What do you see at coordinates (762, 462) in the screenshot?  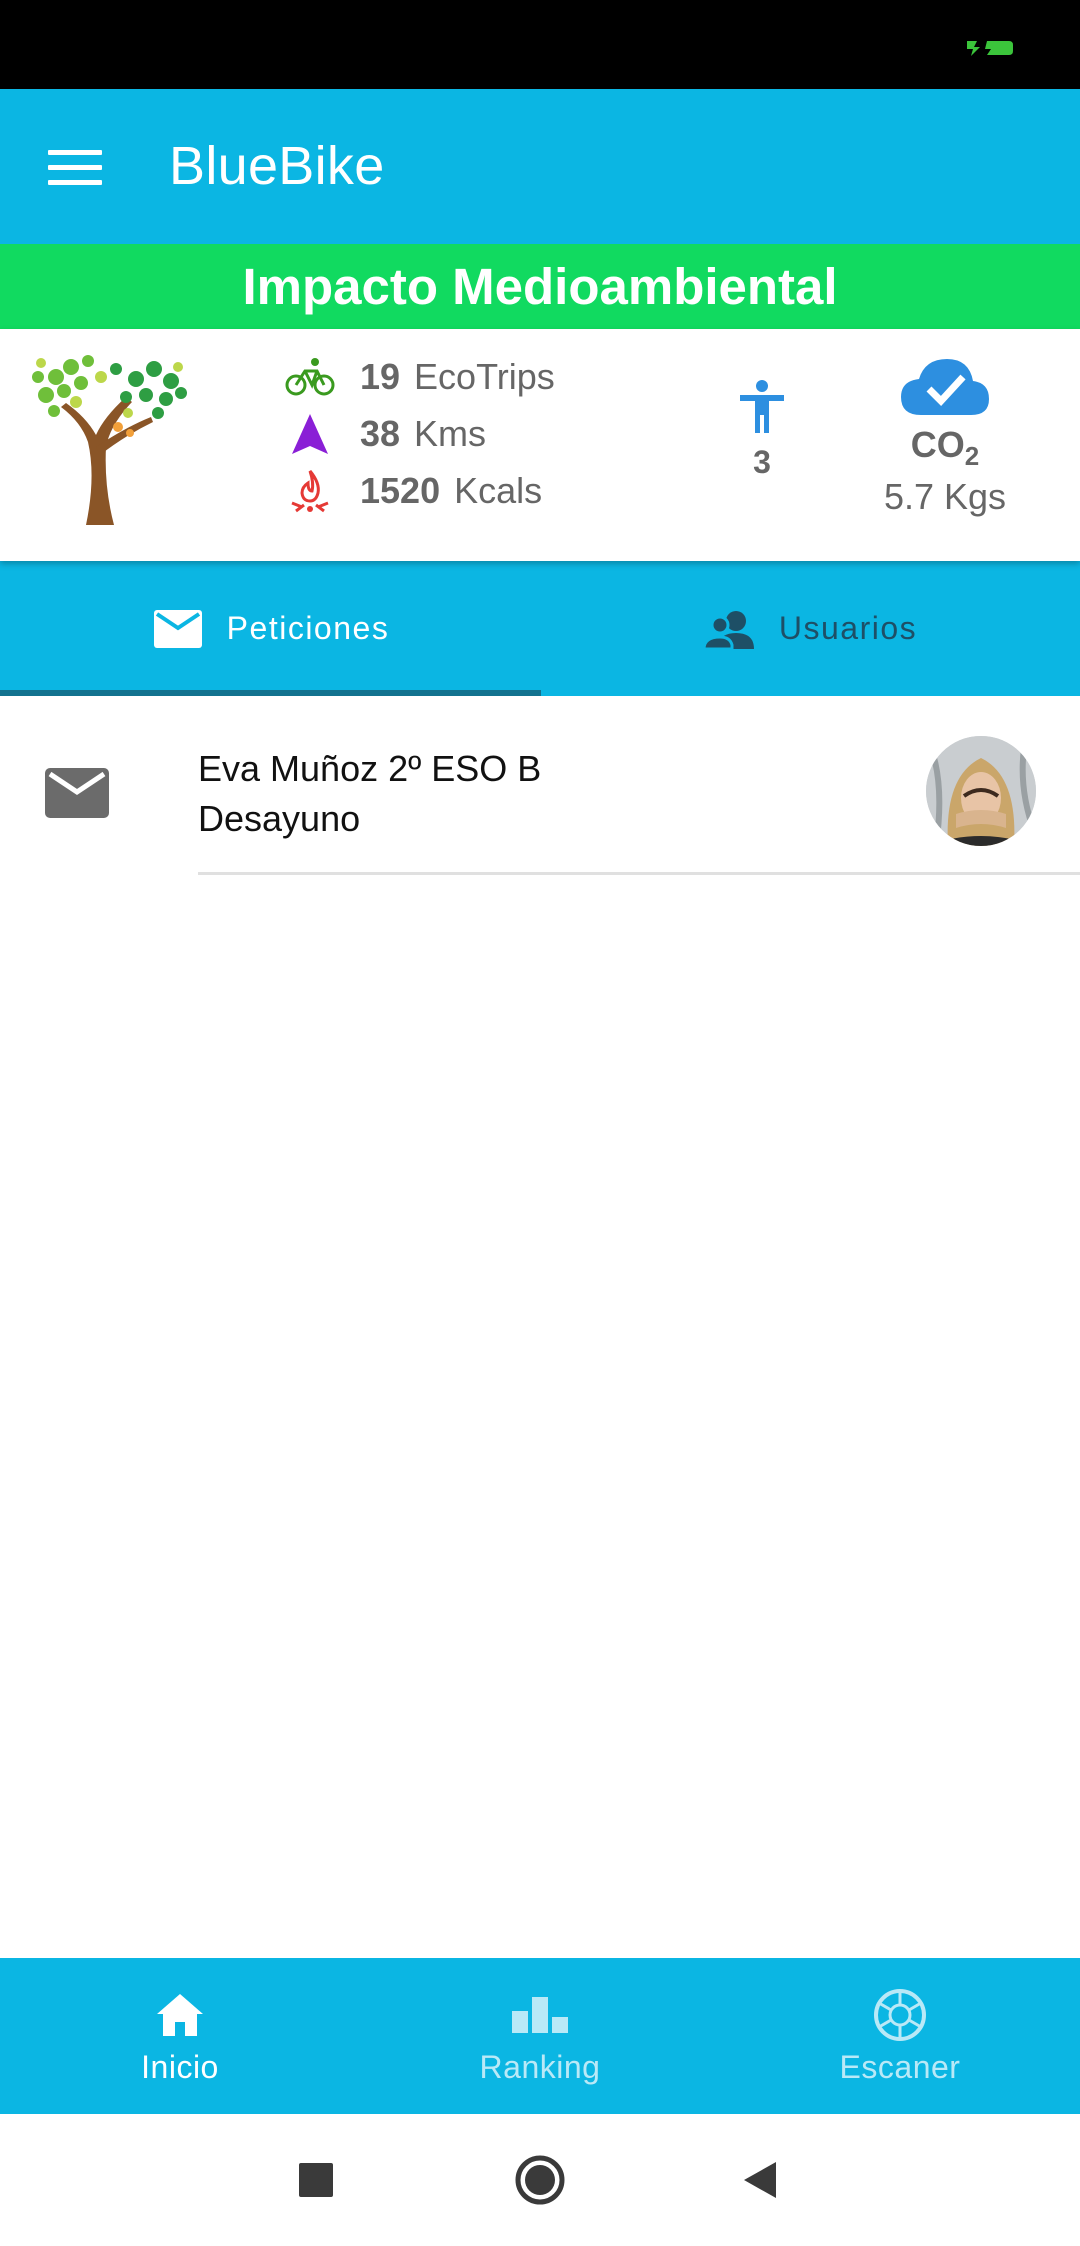 I see `people-value: 3` at bounding box center [762, 462].